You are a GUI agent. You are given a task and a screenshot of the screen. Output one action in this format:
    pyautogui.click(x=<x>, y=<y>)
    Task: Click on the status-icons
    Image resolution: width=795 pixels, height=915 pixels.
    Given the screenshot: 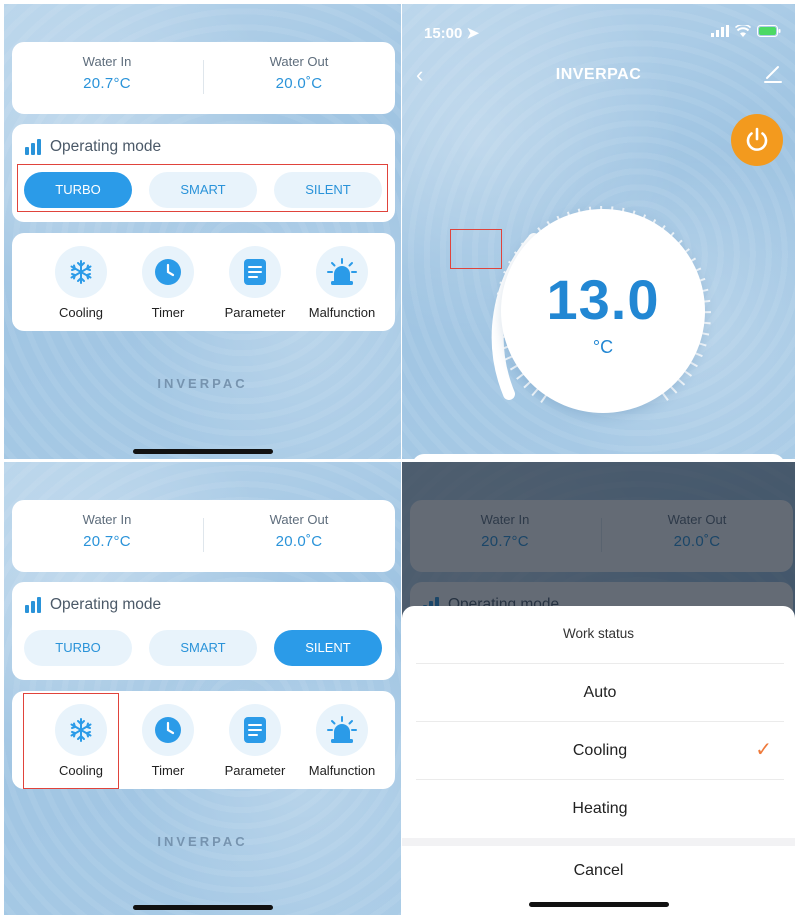 What is the action you would take?
    pyautogui.click(x=746, y=31)
    